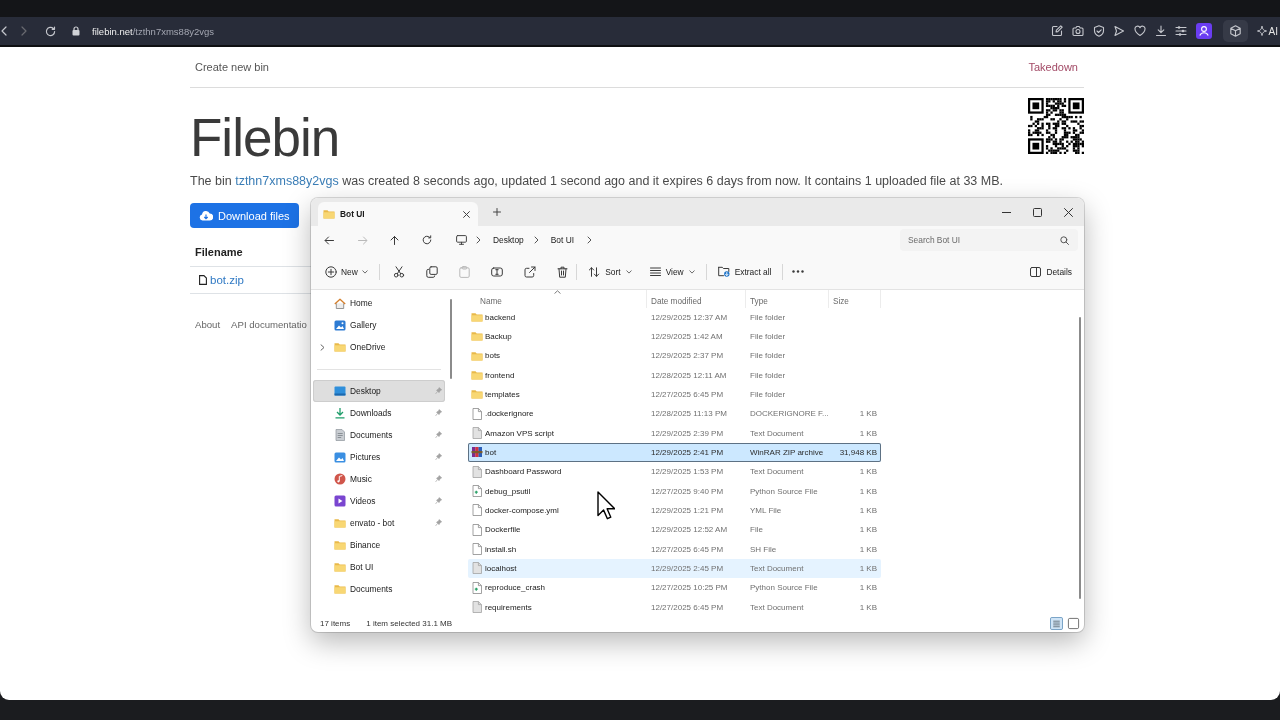  Describe the element at coordinates (530, 271) in the screenshot. I see `share-icon` at that location.